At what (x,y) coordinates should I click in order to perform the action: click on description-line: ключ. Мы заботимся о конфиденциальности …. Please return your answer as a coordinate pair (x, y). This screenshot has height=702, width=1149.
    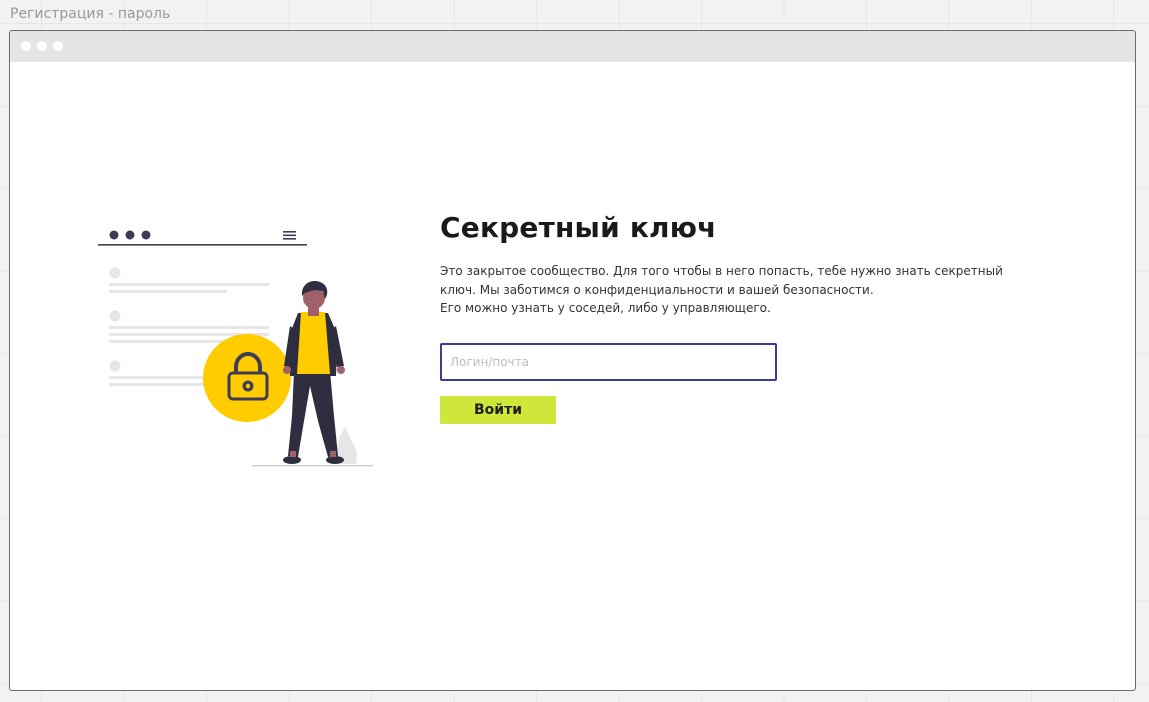
    Looking at the image, I should click on (657, 289).